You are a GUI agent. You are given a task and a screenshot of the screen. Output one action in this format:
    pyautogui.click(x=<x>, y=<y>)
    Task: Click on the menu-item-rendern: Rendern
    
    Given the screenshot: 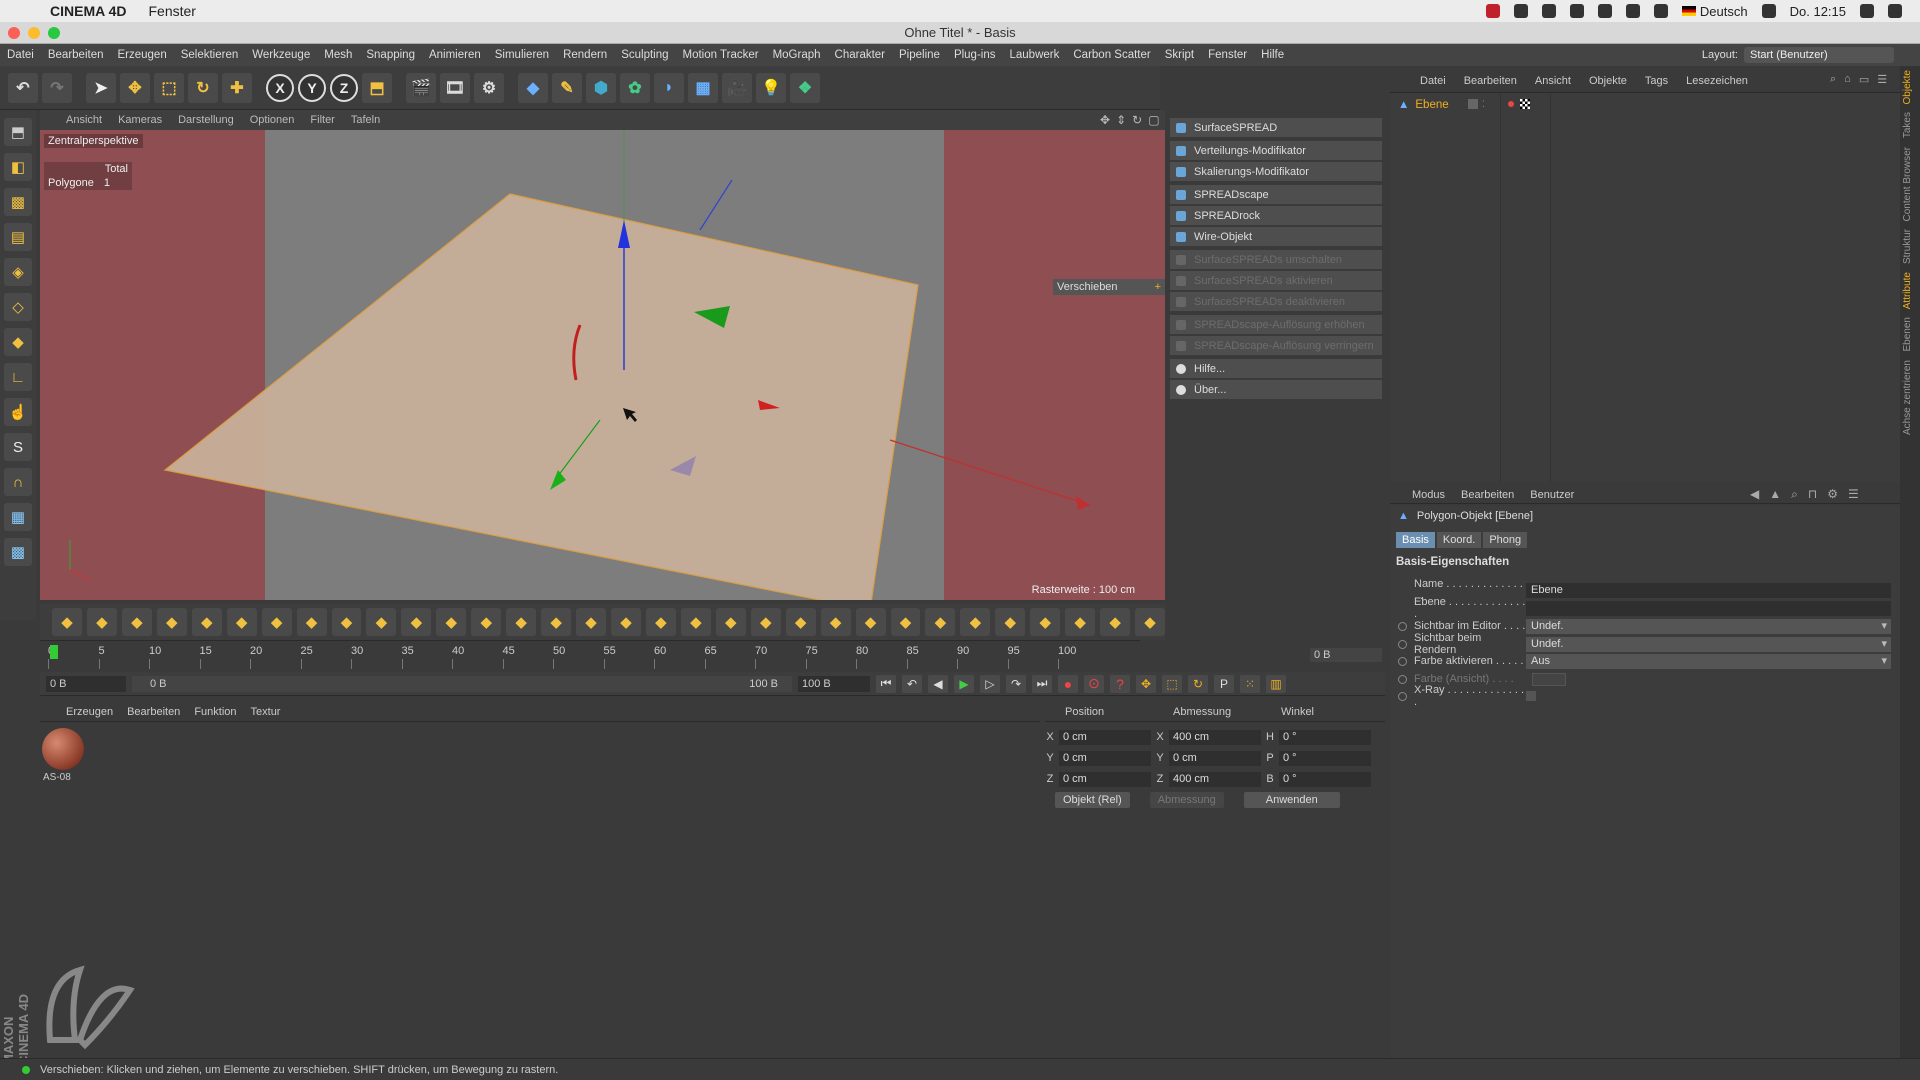 What is the action you would take?
    pyautogui.click(x=585, y=55)
    